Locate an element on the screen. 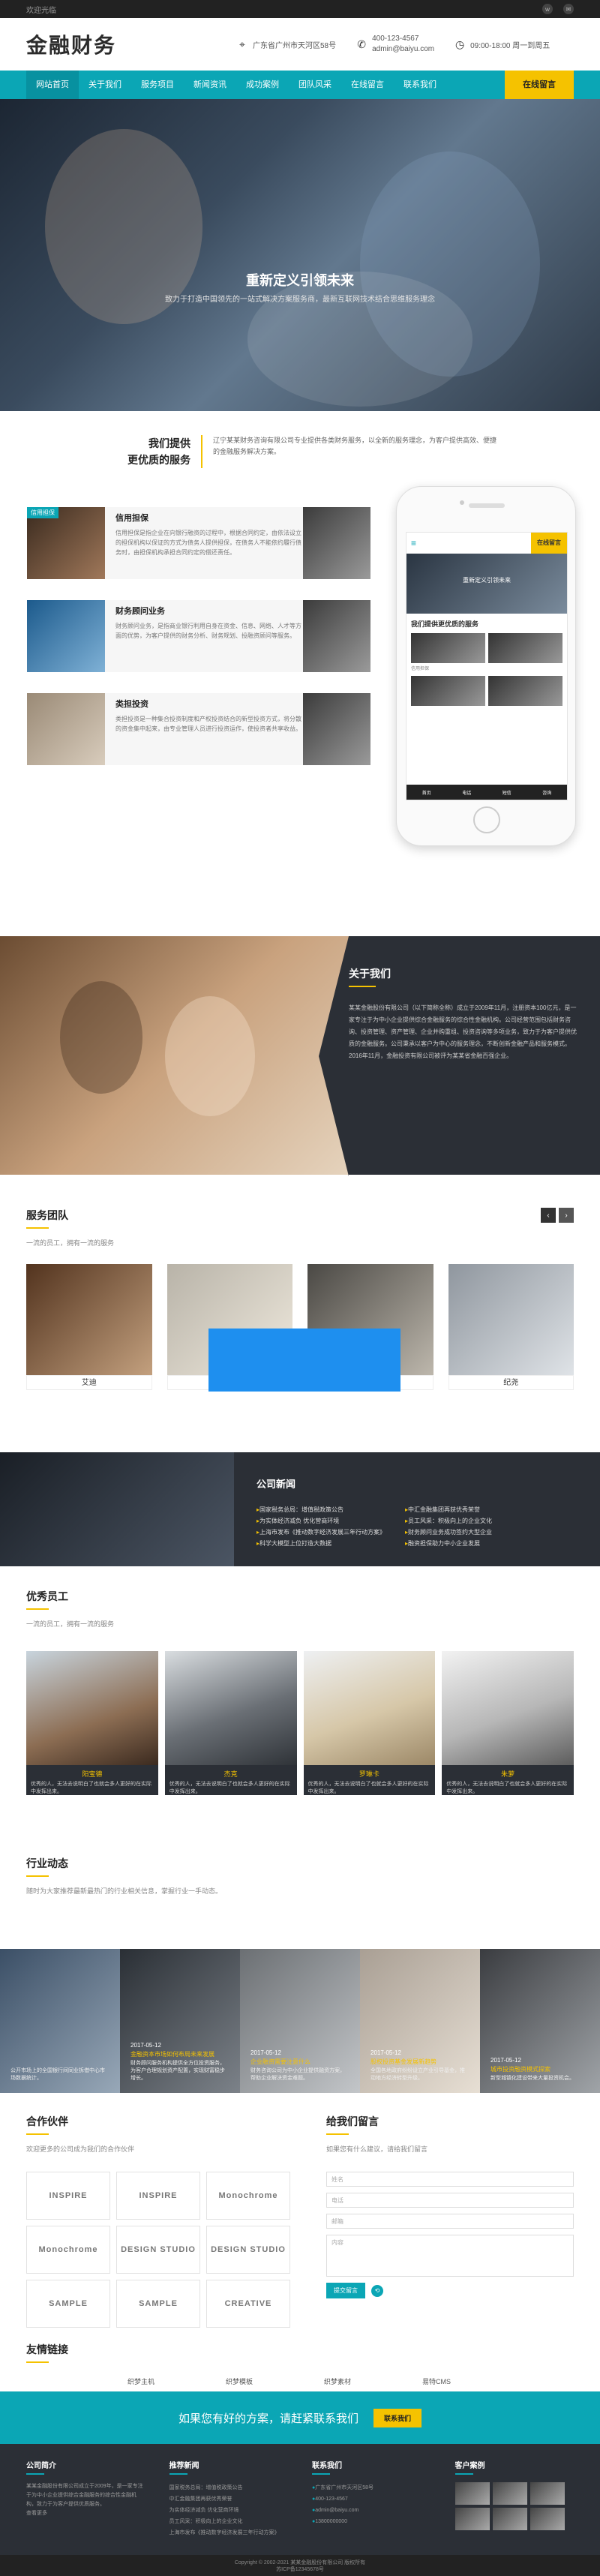 Image resolution: width=600 pixels, height=2576 pixels. partners-subtitle: 欢迎更多的公司成为我们的合作伙伴 is located at coordinates (80, 2149).